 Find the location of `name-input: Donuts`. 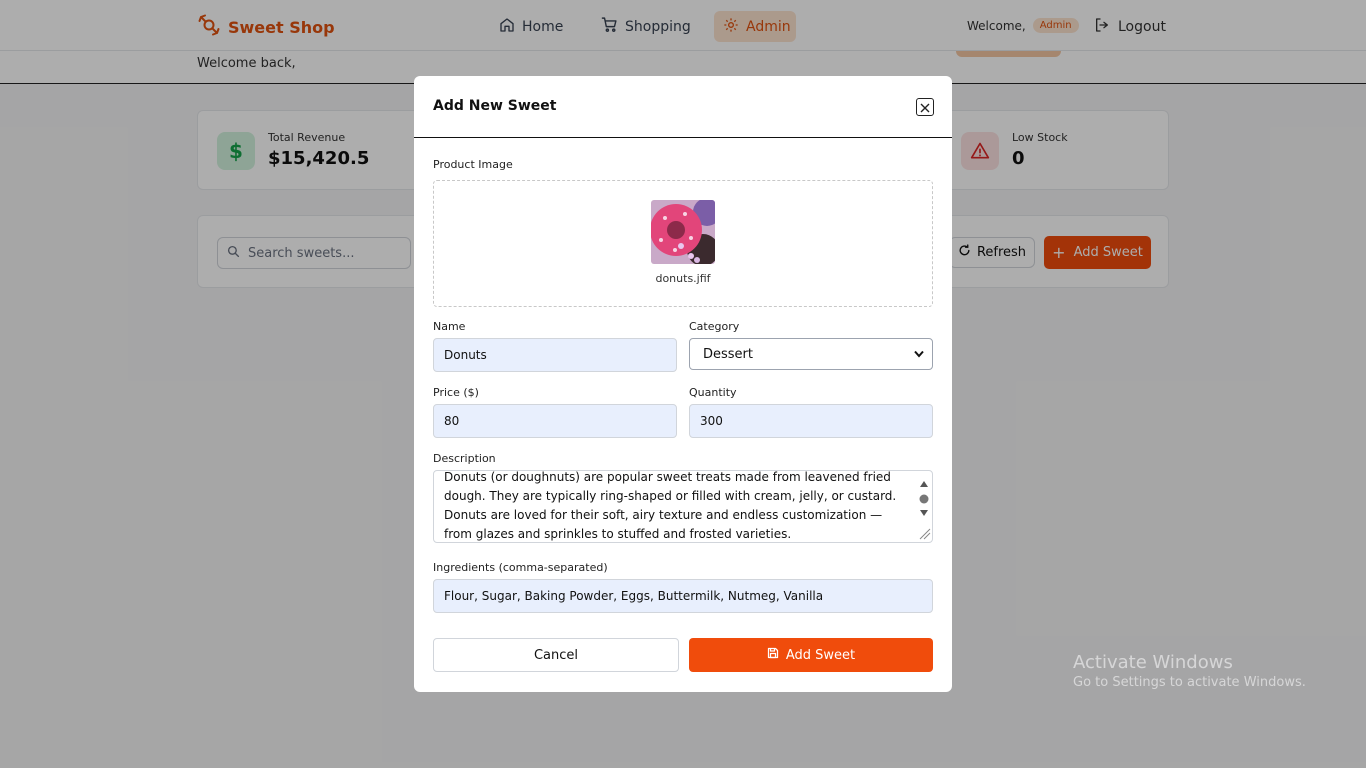

name-input: Donuts is located at coordinates (555, 355).